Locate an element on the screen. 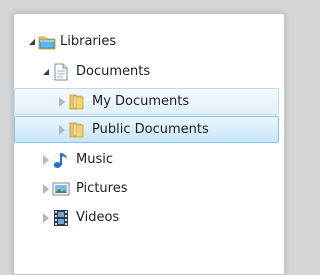  tree-item-label: Music is located at coordinates (94, 159).